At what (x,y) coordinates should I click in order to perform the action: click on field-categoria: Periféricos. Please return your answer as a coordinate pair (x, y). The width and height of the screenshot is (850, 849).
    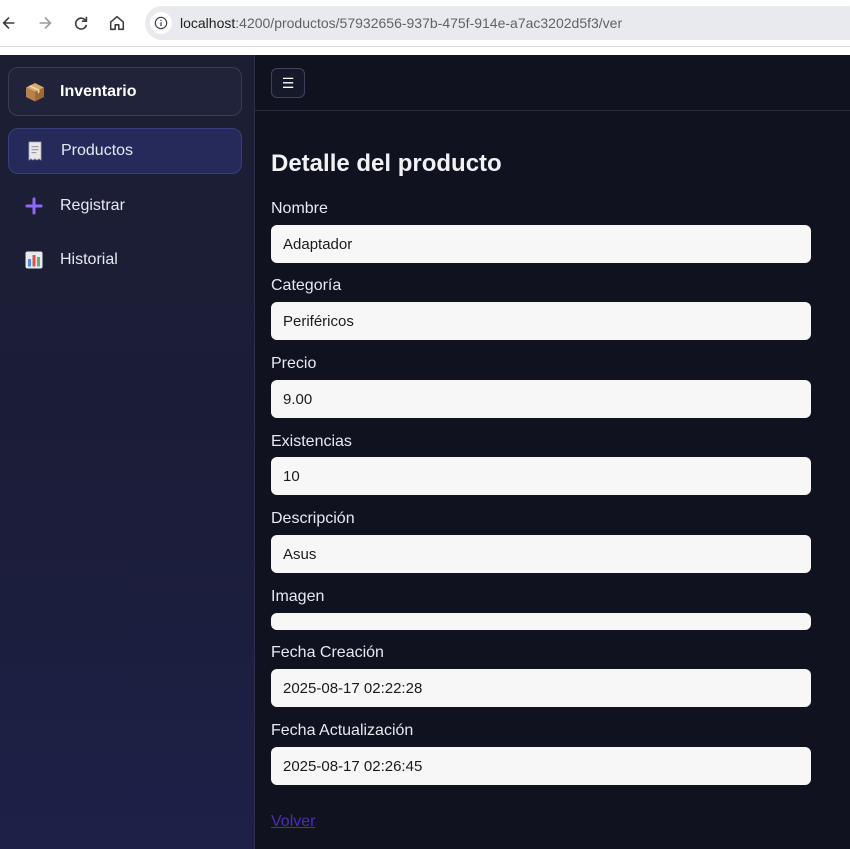
    Looking at the image, I should click on (541, 321).